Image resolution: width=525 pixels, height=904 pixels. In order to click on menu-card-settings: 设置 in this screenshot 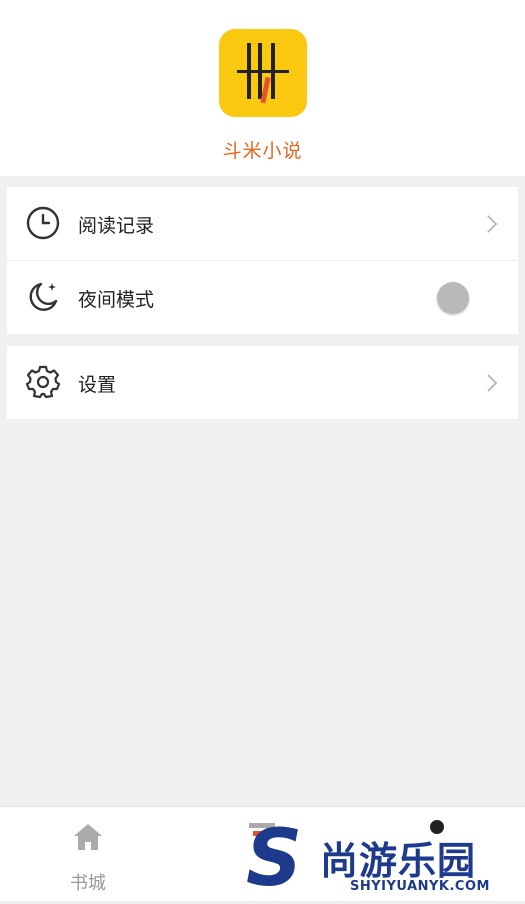, I will do `click(262, 382)`.